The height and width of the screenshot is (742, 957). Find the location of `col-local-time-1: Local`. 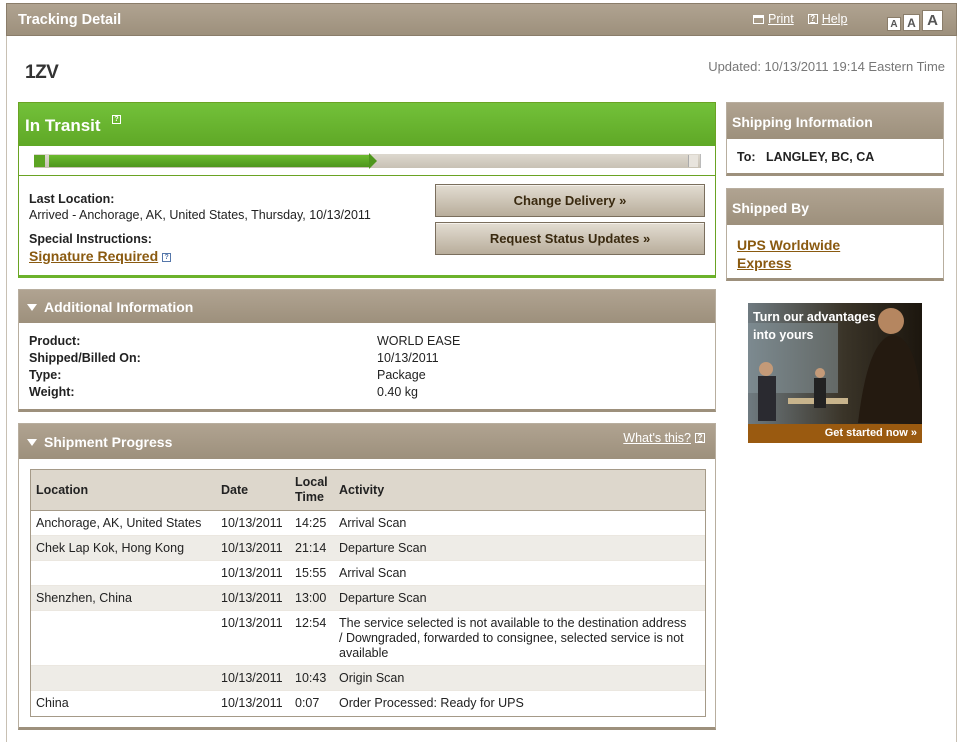

col-local-time-1: Local is located at coordinates (311, 482).